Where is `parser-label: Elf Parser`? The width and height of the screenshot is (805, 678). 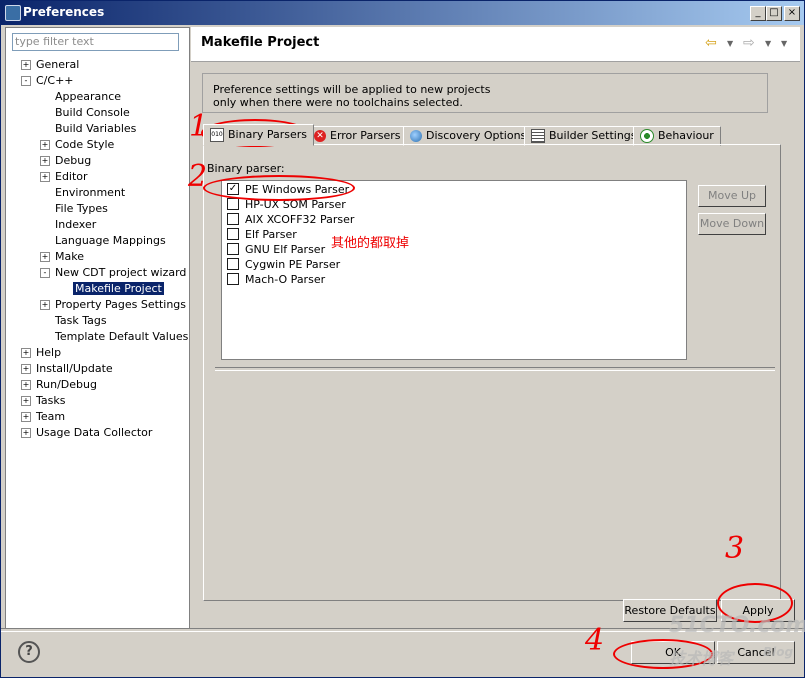
parser-label: Elf Parser is located at coordinates (271, 234).